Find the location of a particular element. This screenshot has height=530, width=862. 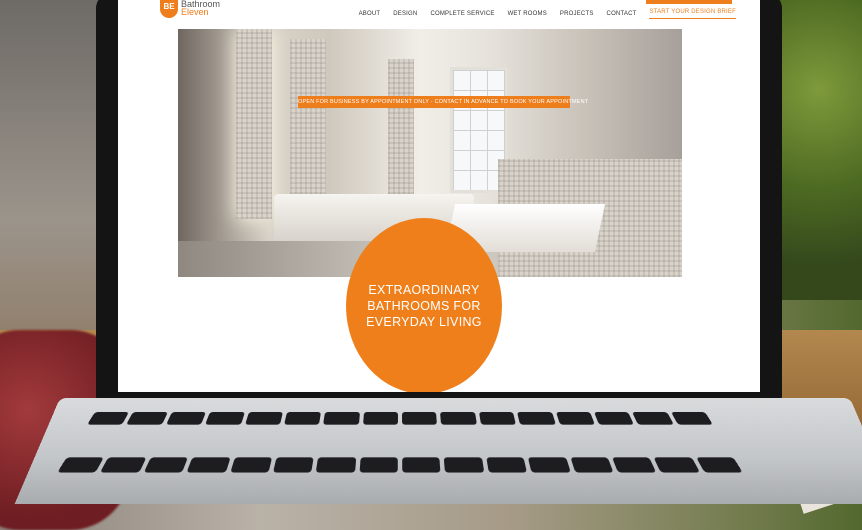

nav-item-design: DESIGN is located at coordinates (405, 14).